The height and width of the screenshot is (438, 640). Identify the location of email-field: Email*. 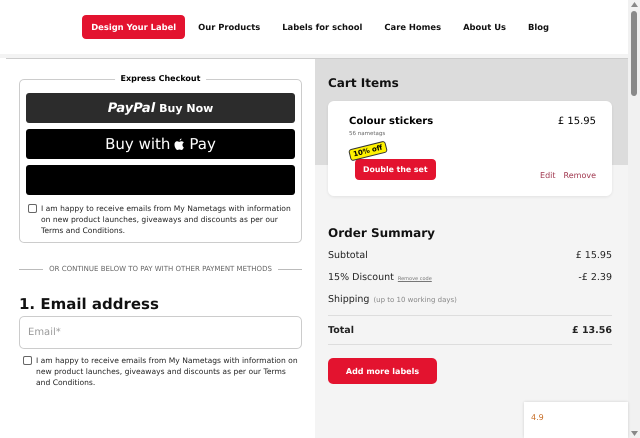
(160, 332).